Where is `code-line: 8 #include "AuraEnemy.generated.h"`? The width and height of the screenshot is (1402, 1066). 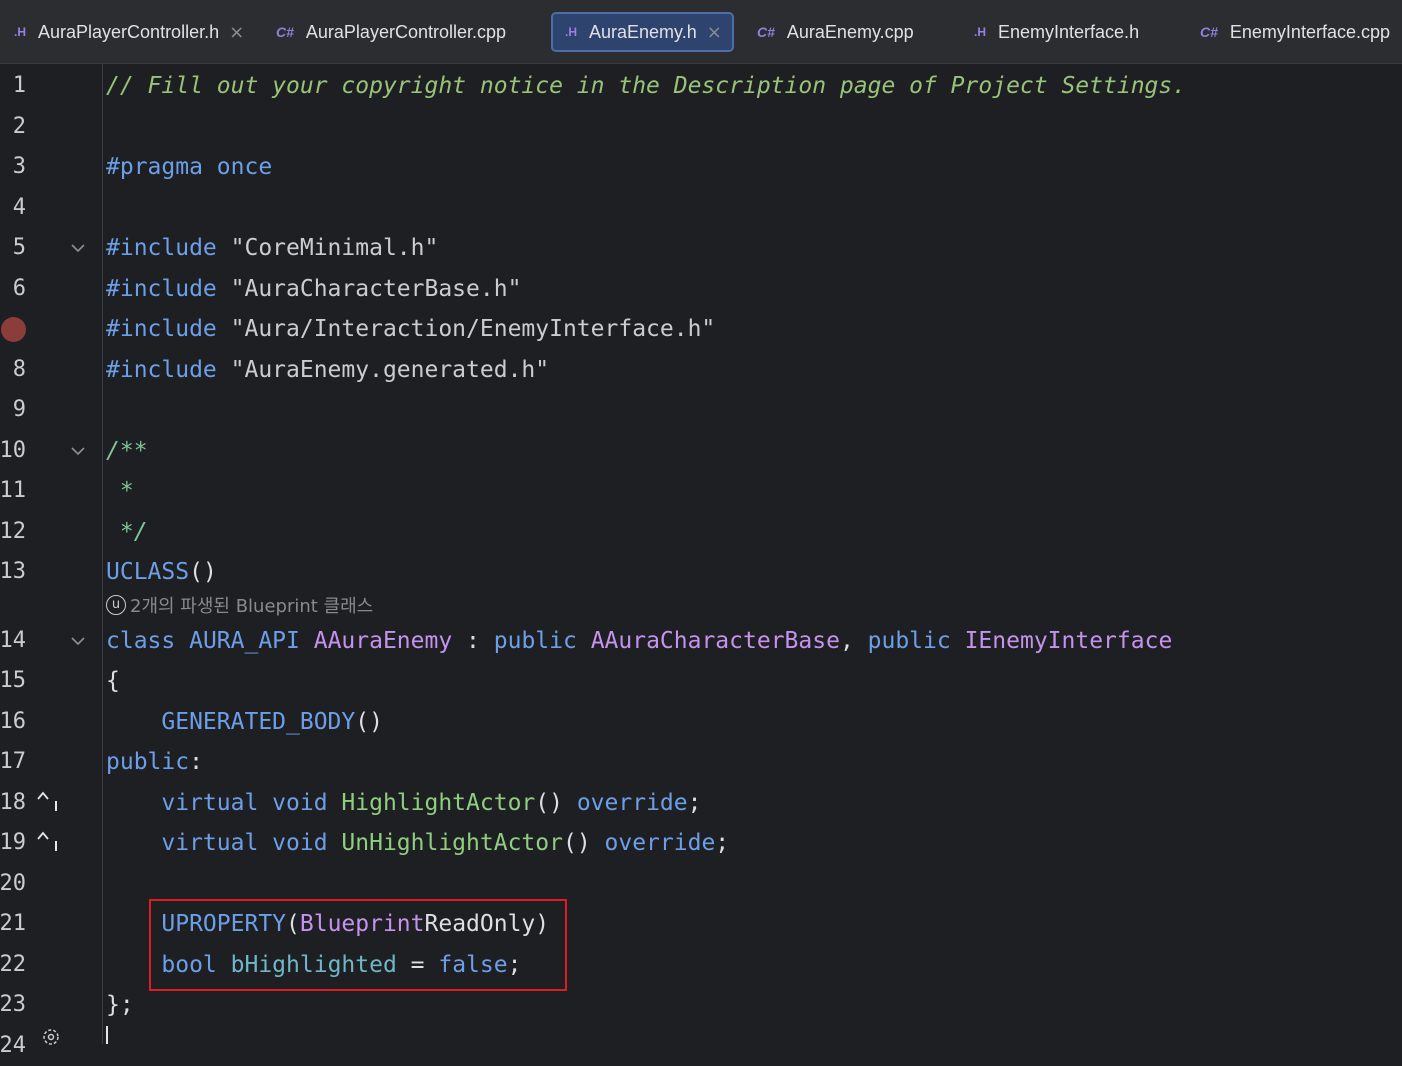 code-line: 8 #include "AuraEnemy.generated.h" is located at coordinates (701, 370).